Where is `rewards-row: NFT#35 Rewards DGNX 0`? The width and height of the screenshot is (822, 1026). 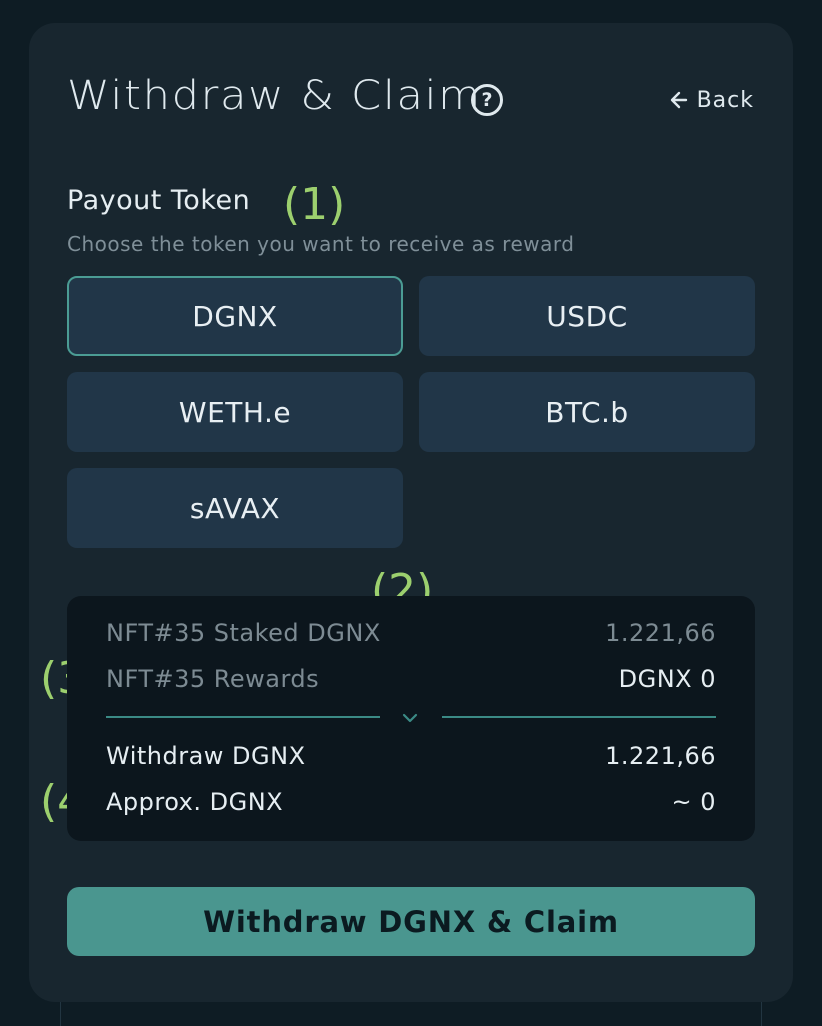
rewards-row: NFT#35 Rewards DGNX 0 is located at coordinates (411, 679).